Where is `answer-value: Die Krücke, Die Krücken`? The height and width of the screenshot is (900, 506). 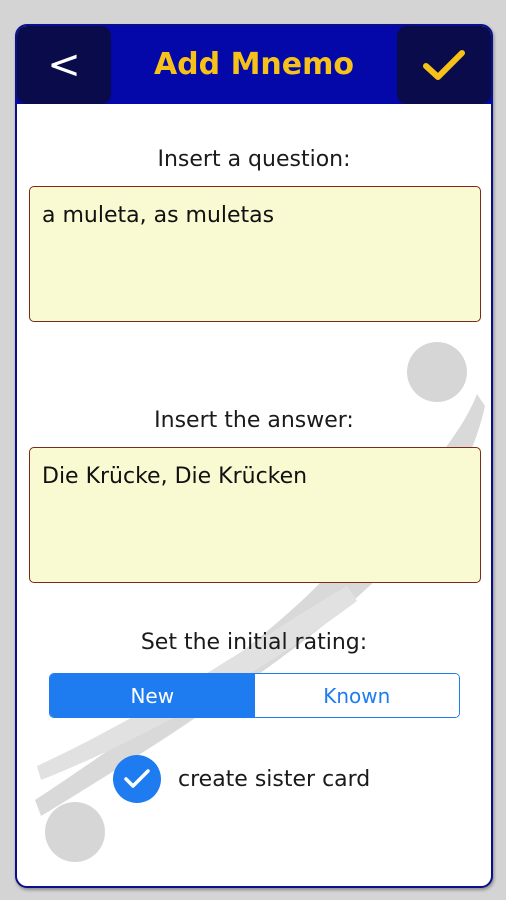 answer-value: Die Krücke, Die Krücken is located at coordinates (175, 476).